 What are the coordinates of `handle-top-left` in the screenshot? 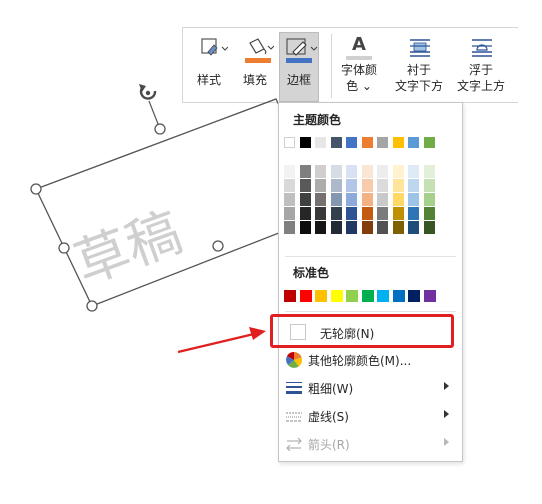 It's located at (36, 189).